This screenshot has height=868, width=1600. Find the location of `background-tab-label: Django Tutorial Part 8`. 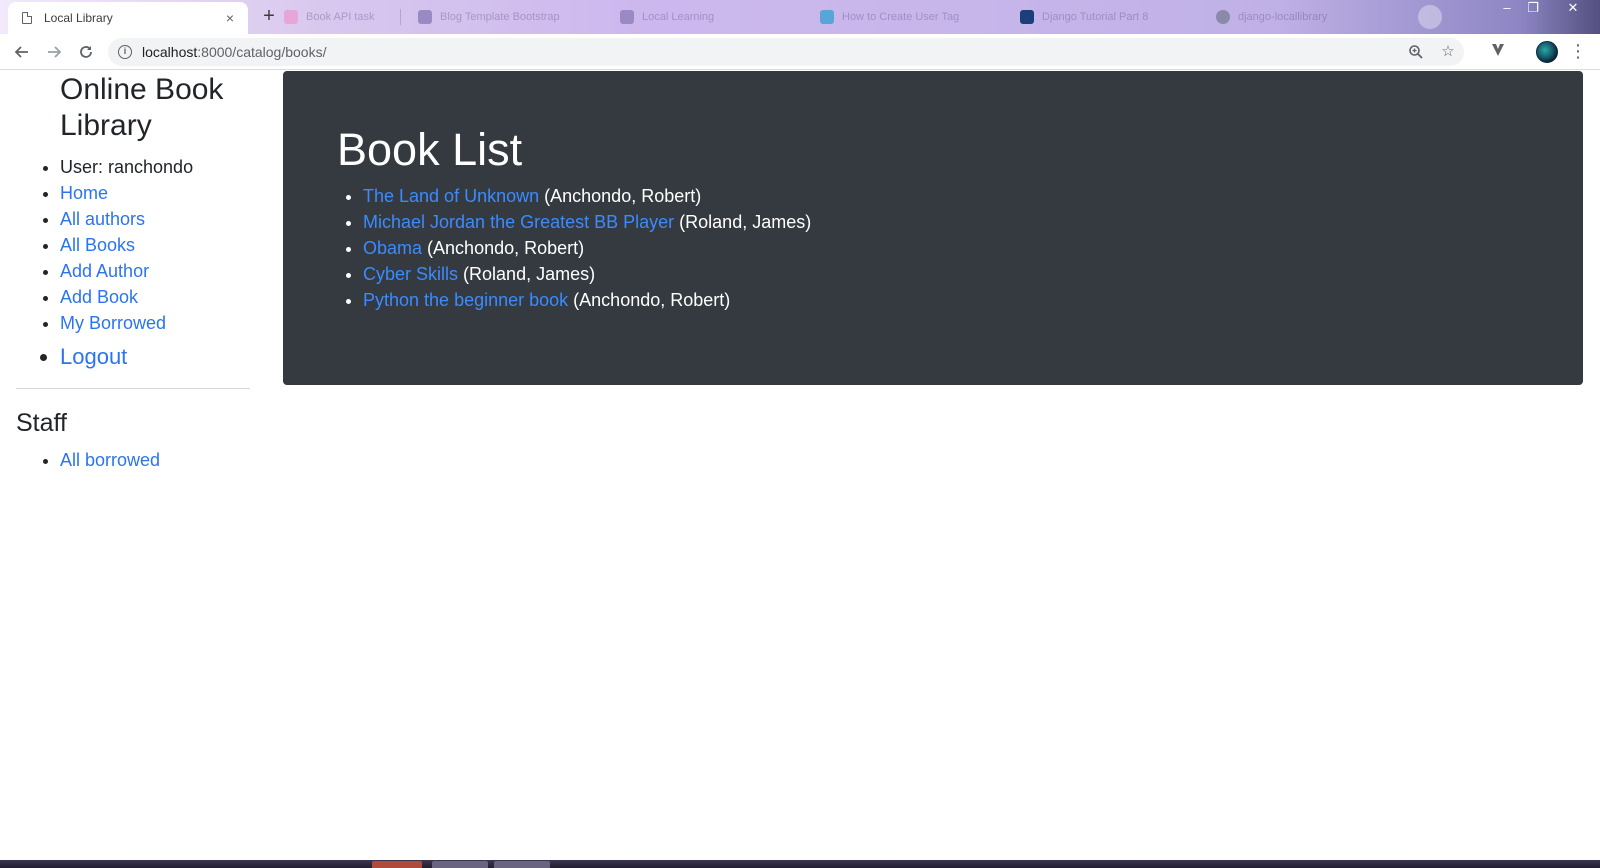

background-tab-label: Django Tutorial Part 8 is located at coordinates (1095, 17).